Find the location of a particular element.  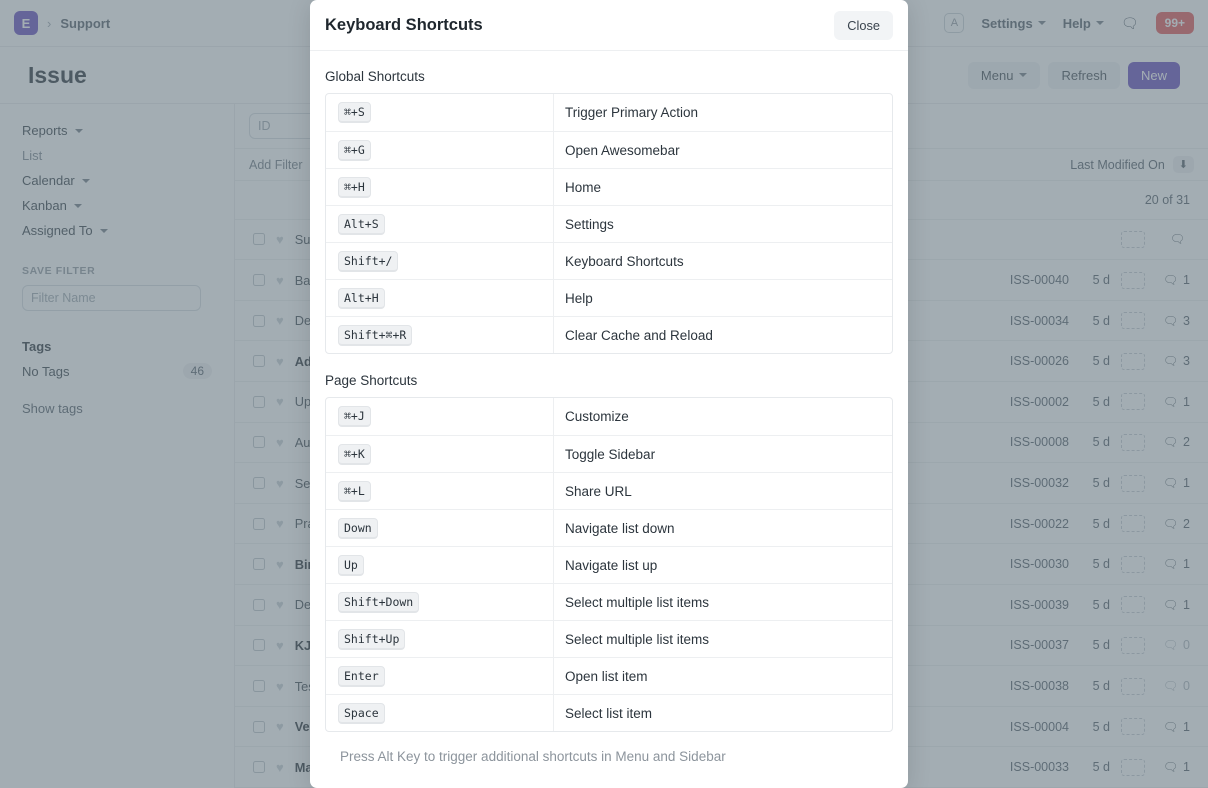

shortcut-row: Shift+⌘+R Clear Cache and Reload is located at coordinates (609, 334).